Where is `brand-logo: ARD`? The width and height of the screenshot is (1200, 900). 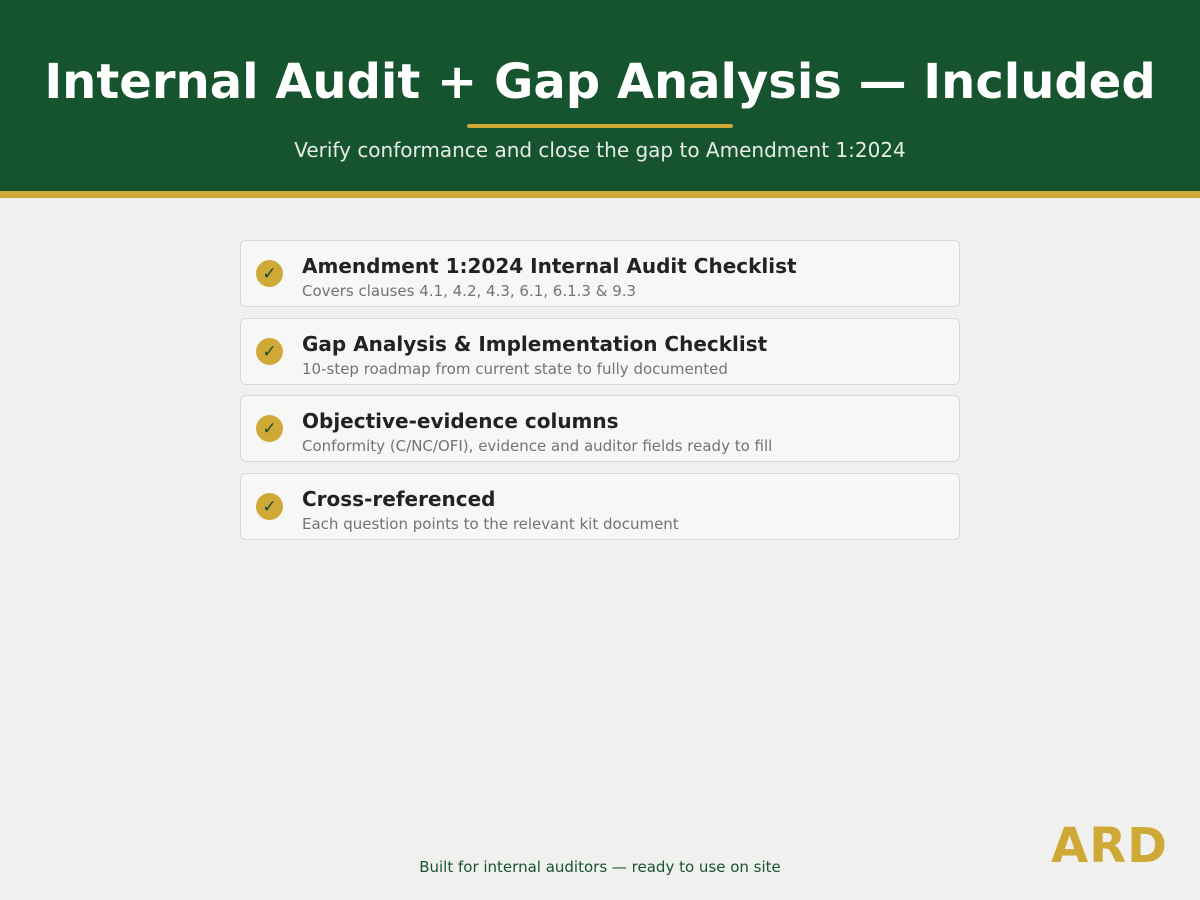
brand-logo: ARD is located at coordinates (1109, 846).